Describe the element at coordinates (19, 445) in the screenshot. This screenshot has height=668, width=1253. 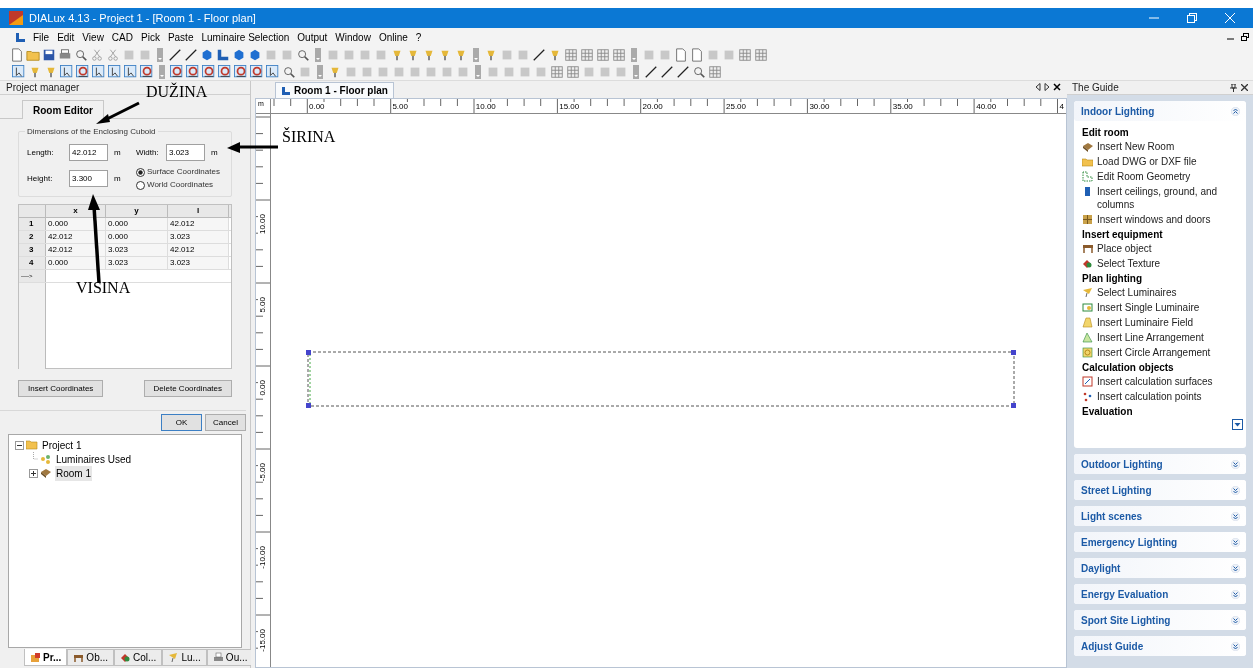
I see `collapse-icon` at that location.